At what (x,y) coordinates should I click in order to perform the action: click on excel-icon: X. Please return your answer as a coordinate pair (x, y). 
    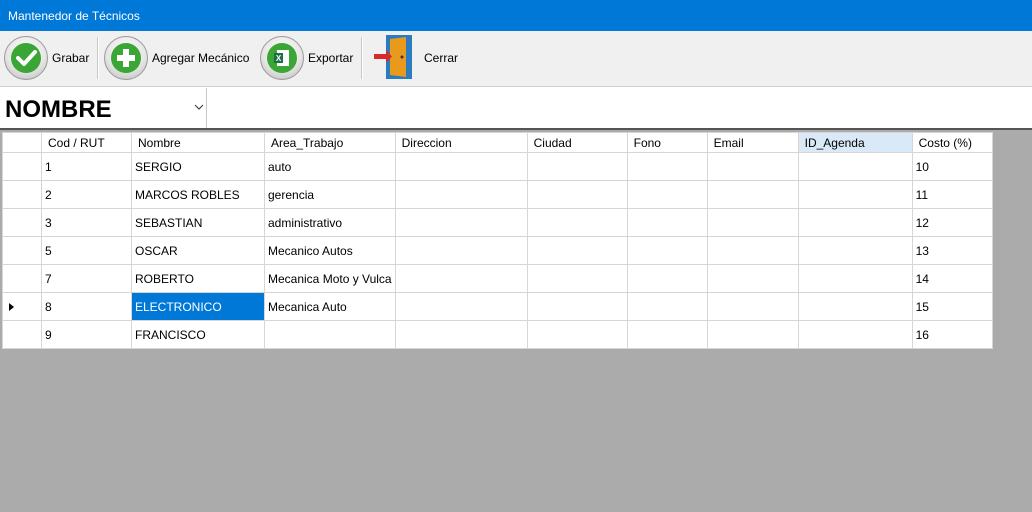
    Looking at the image, I should click on (282, 58).